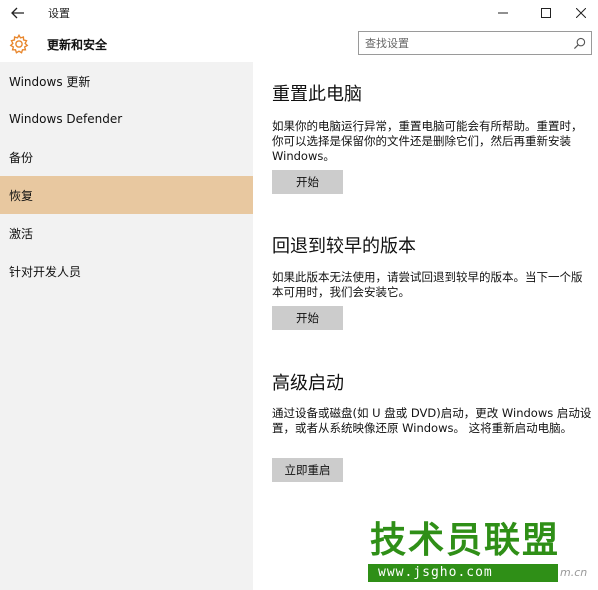  What do you see at coordinates (307, 318) in the screenshot?
I see `go-back-start-button: 开始` at bounding box center [307, 318].